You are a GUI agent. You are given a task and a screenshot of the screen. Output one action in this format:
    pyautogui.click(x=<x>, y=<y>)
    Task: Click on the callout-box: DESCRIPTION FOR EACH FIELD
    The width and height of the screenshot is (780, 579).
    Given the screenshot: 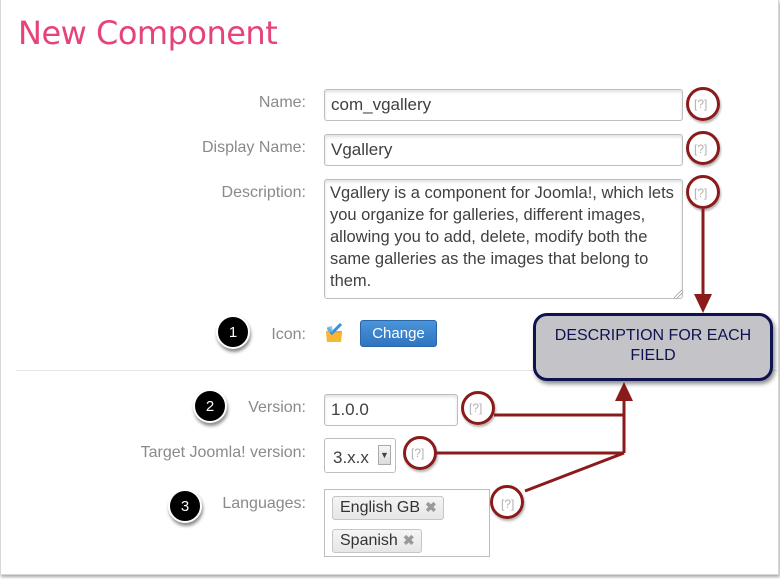 What is the action you would take?
    pyautogui.click(x=653, y=347)
    